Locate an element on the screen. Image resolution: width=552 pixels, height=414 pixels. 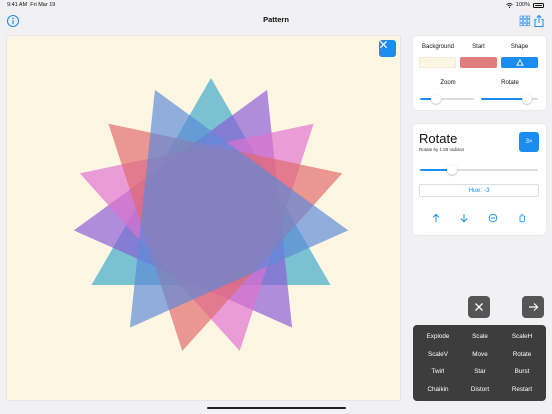
menu-item-restart: Restart is located at coordinates (522, 389).